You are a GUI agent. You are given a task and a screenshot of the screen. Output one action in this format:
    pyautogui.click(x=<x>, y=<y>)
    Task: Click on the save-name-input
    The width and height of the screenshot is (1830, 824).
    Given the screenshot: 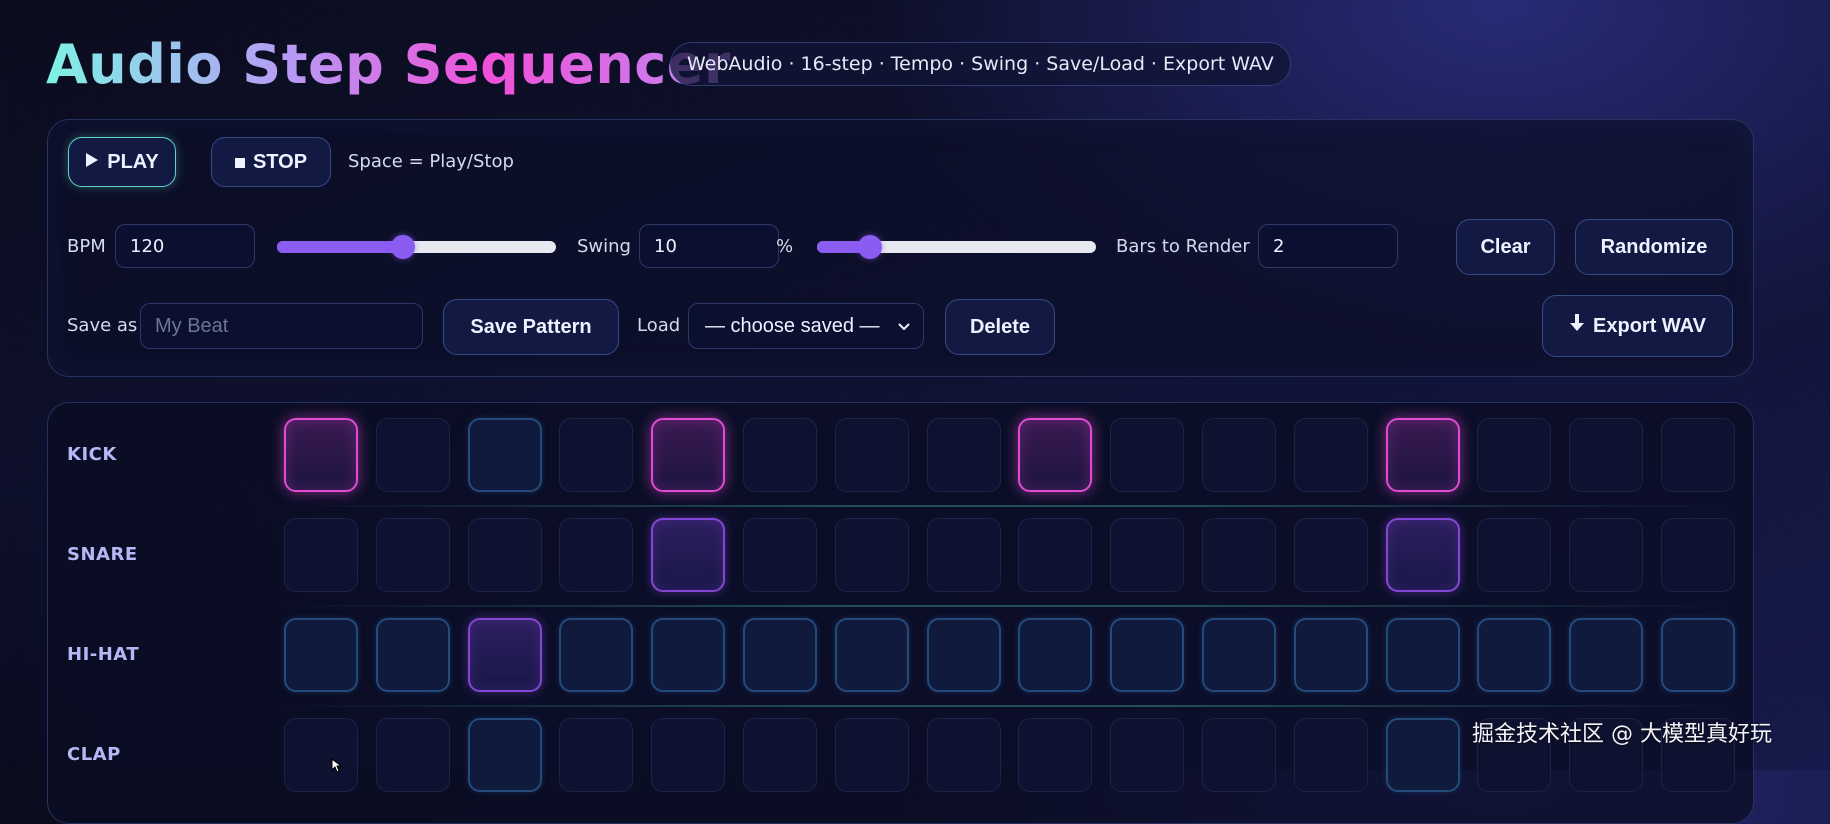 What is the action you would take?
    pyautogui.click(x=281, y=326)
    